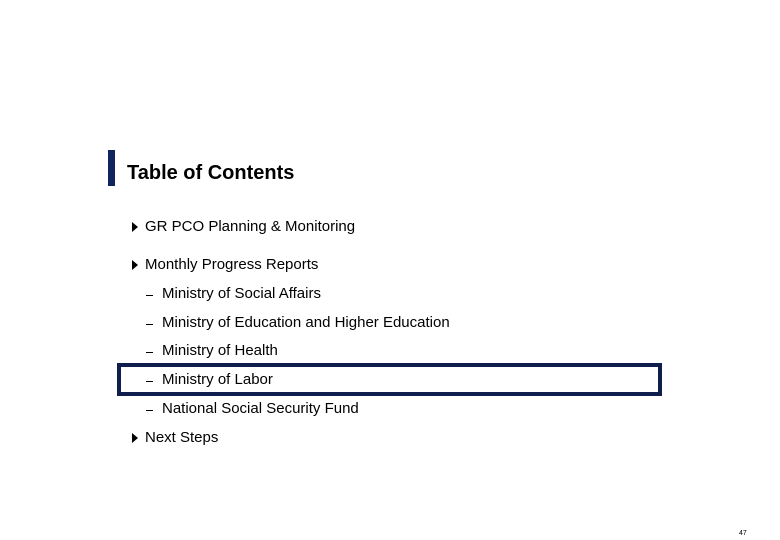  What do you see at coordinates (182, 437) in the screenshot?
I see `toc-item-label: Next Steps` at bounding box center [182, 437].